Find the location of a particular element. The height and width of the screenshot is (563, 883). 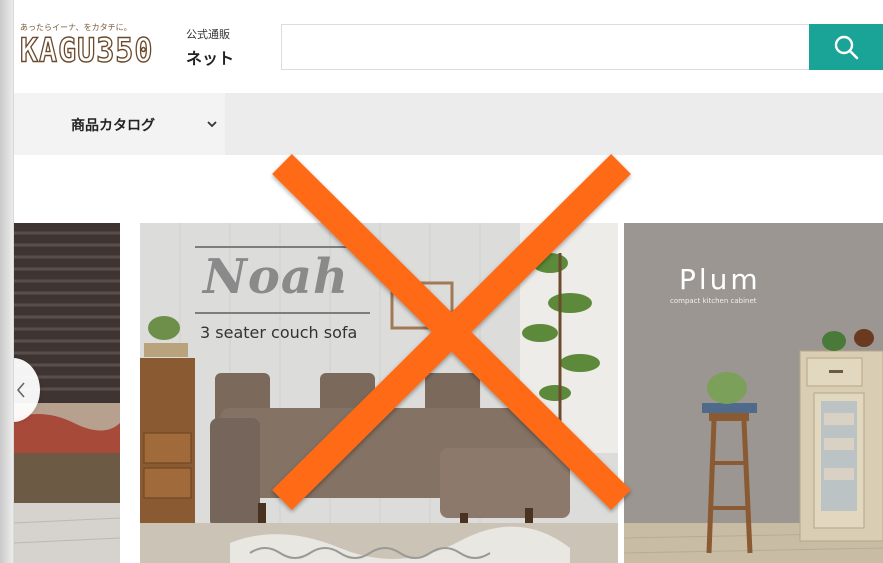

slide-title-plum: Plum is located at coordinates (720, 279).